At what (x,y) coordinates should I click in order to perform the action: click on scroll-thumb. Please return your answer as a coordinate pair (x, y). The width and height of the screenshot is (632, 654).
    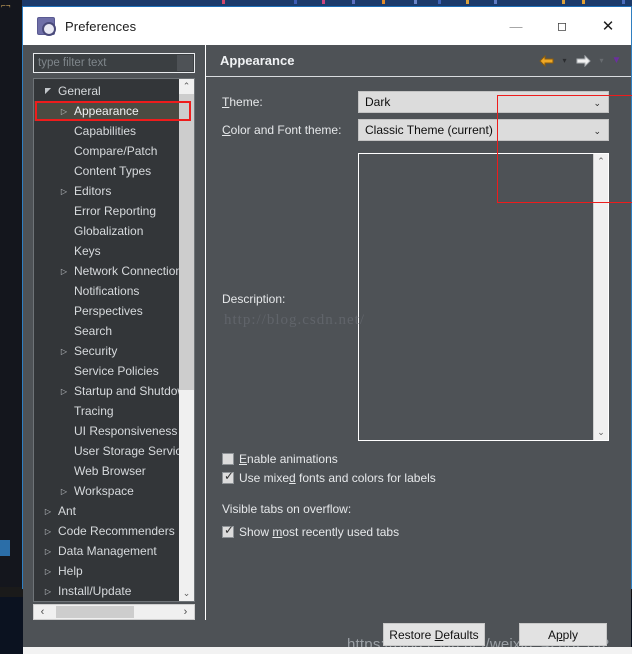
    Looking at the image, I should click on (186, 242).